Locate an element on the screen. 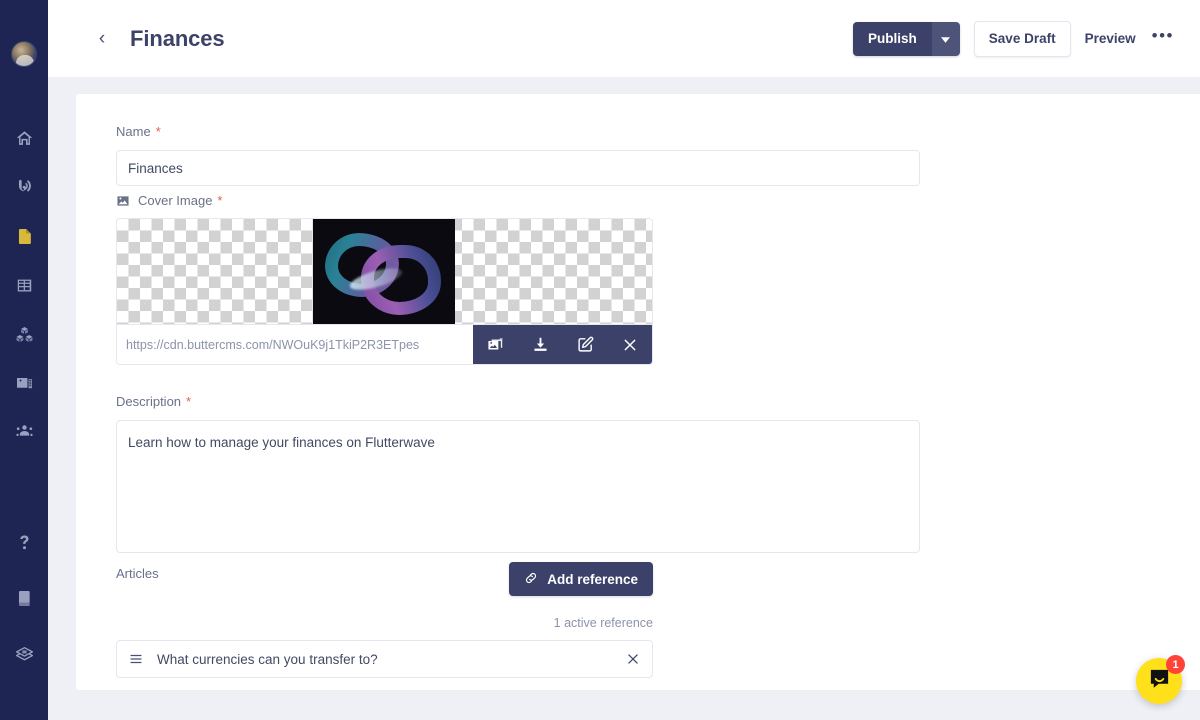 Image resolution: width=1200 pixels, height=720 pixels. chevron-down-icon is located at coordinates (946, 39).